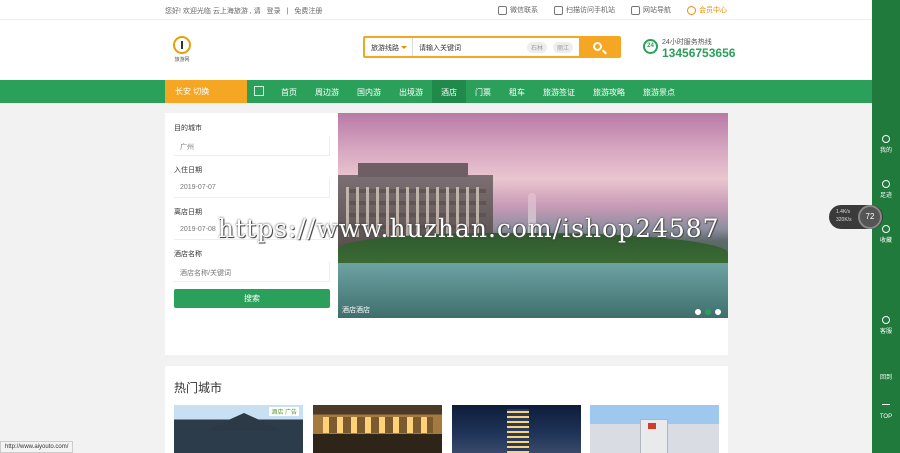 Image resolution: width=900 pixels, height=453 pixels. I want to click on logo-text: 旅游网, so click(182, 60).